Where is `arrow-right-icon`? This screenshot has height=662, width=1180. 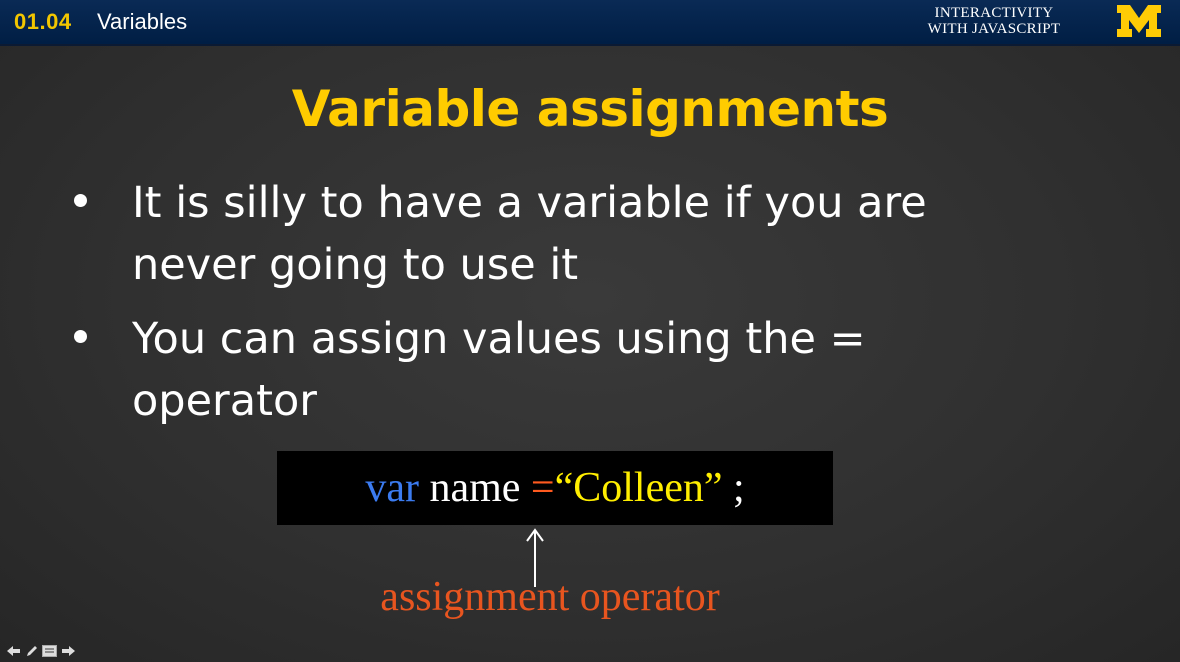
arrow-right-icon is located at coordinates (68, 651).